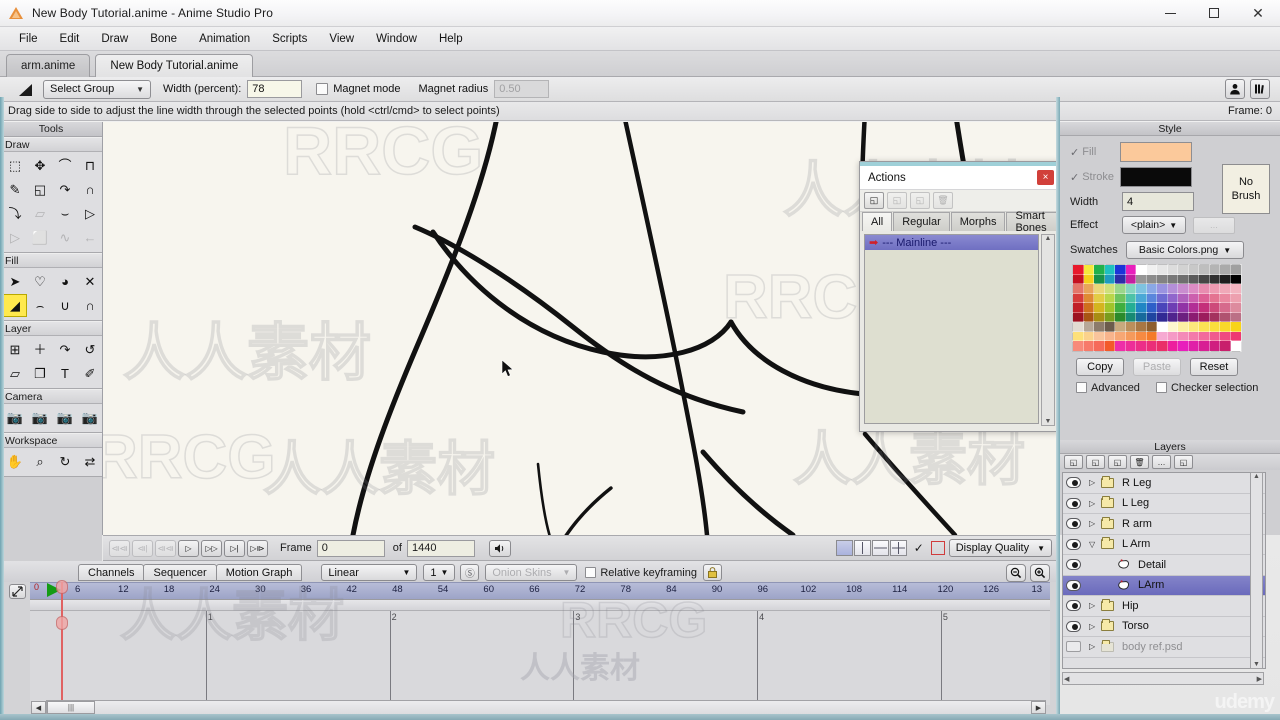 This screenshot has width=1280, height=720. Describe the element at coordinates (1161, 387) in the screenshot. I see `checker-selection-checkbox` at that location.